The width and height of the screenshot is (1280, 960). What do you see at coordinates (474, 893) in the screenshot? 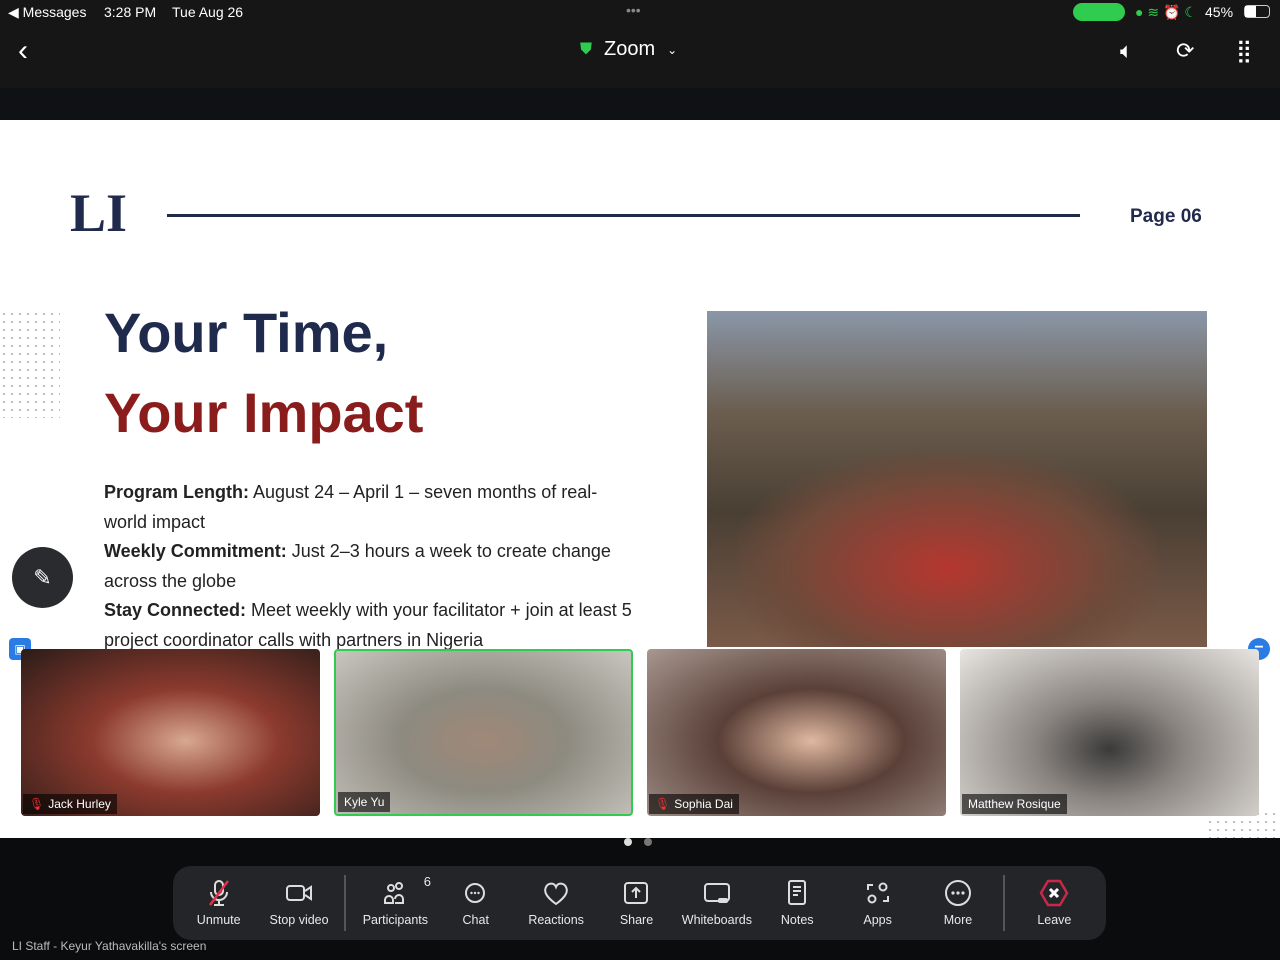
I see `chat-icon` at bounding box center [474, 893].